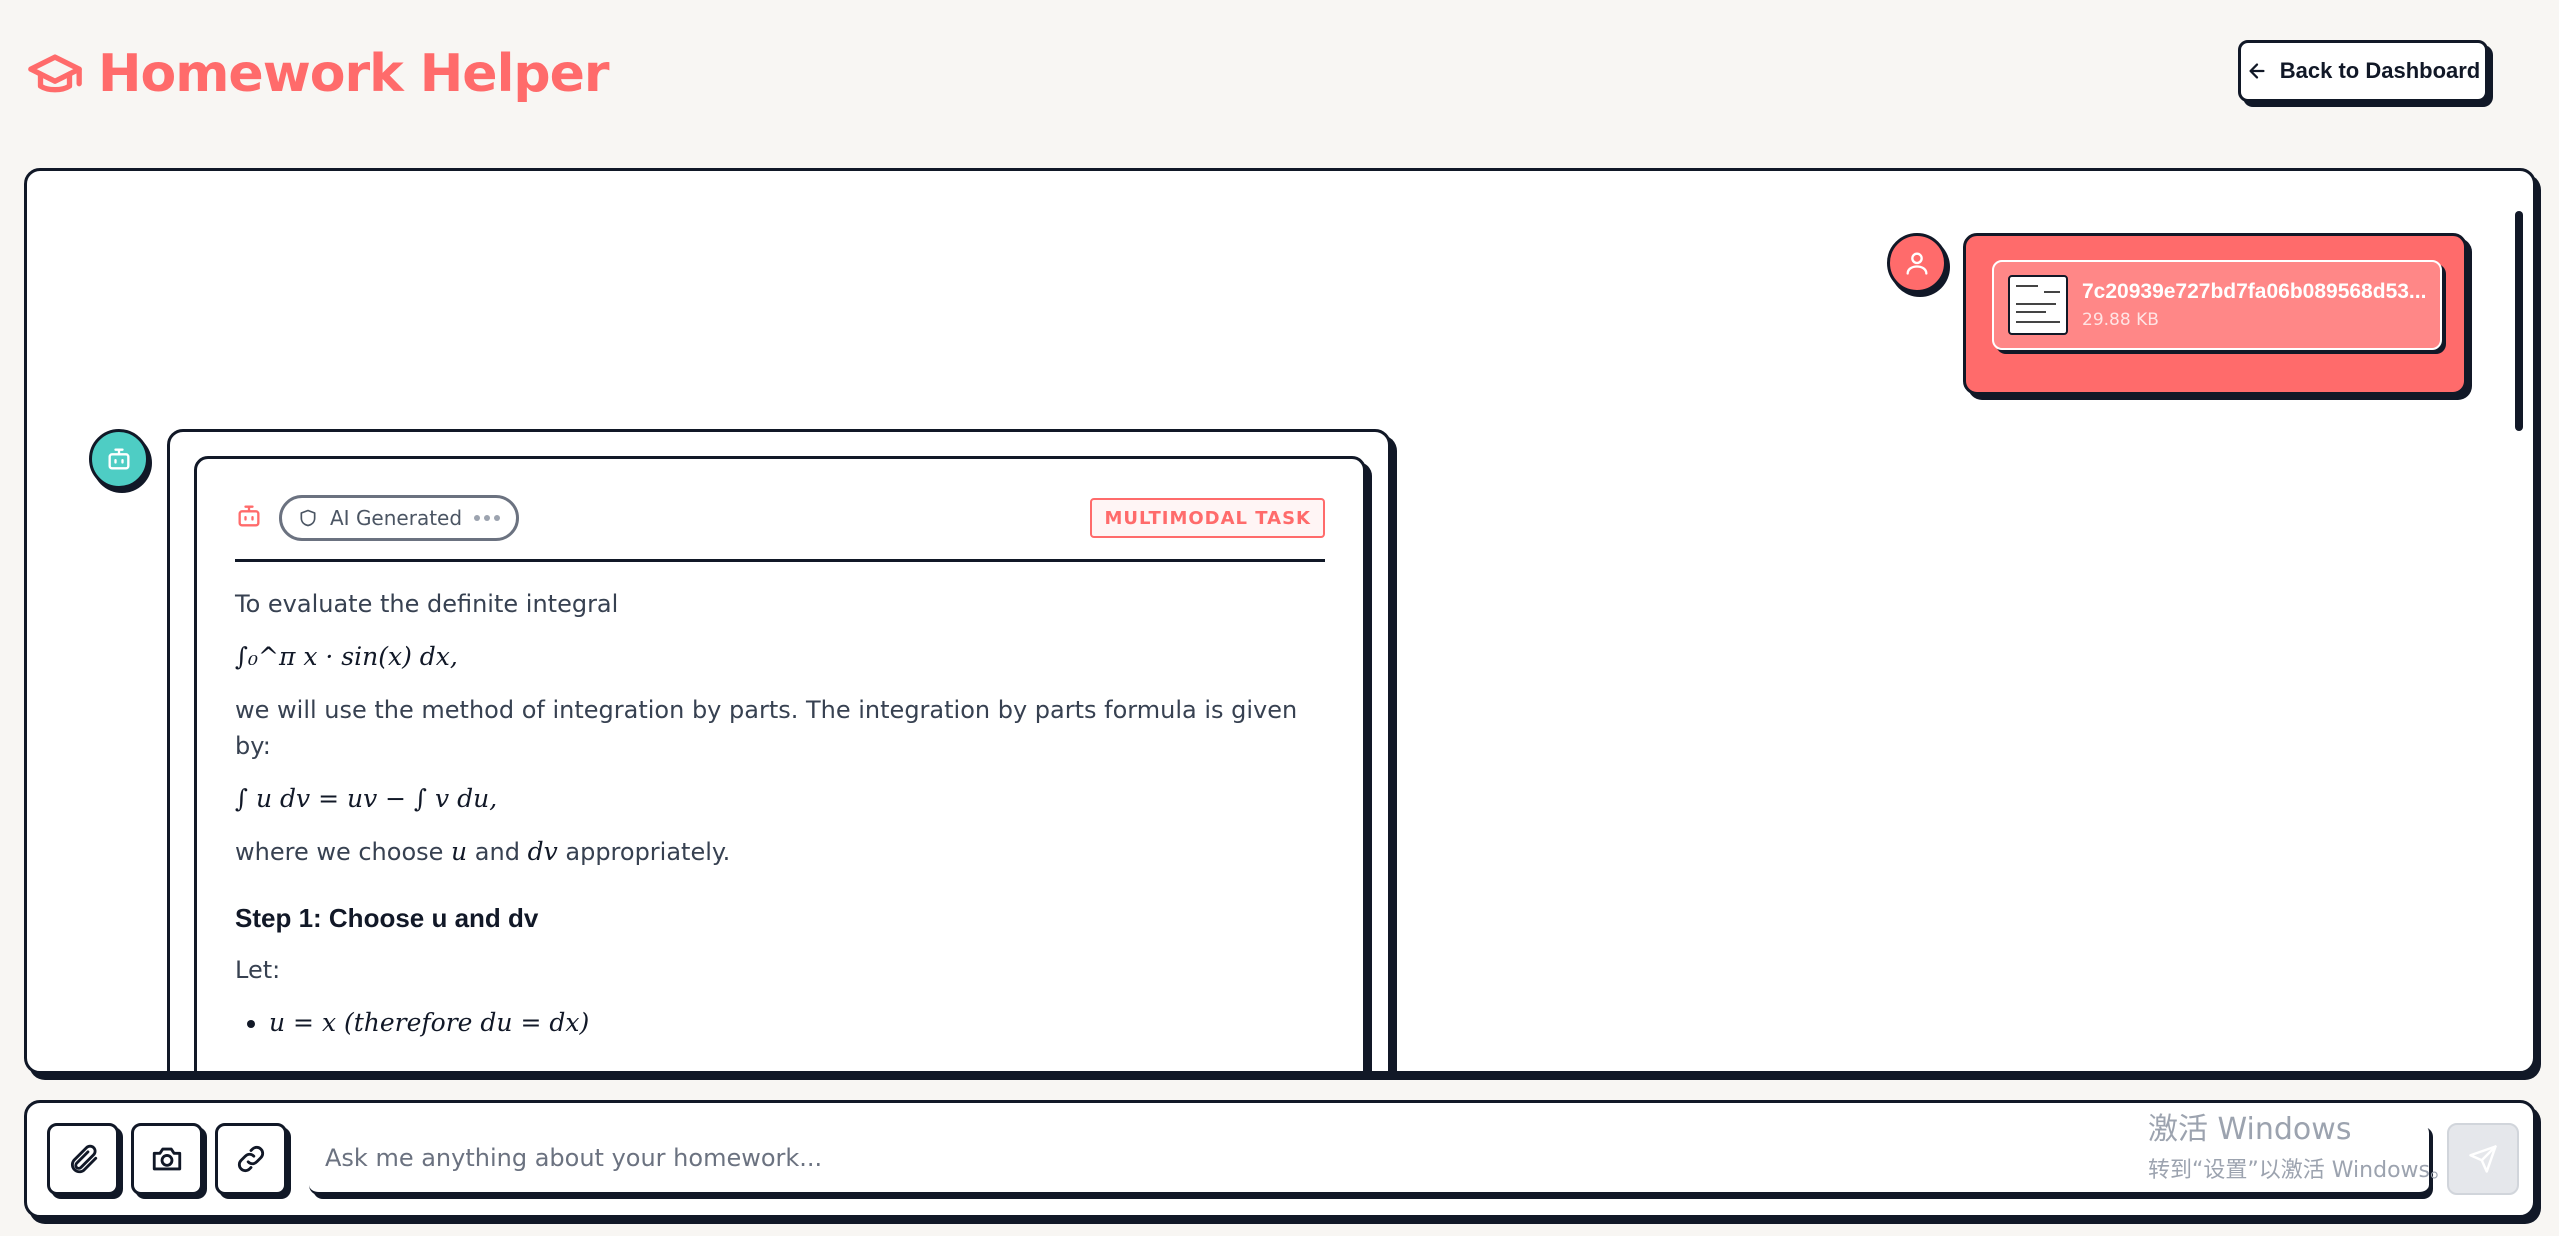  I want to click on robot-icon, so click(119, 459).